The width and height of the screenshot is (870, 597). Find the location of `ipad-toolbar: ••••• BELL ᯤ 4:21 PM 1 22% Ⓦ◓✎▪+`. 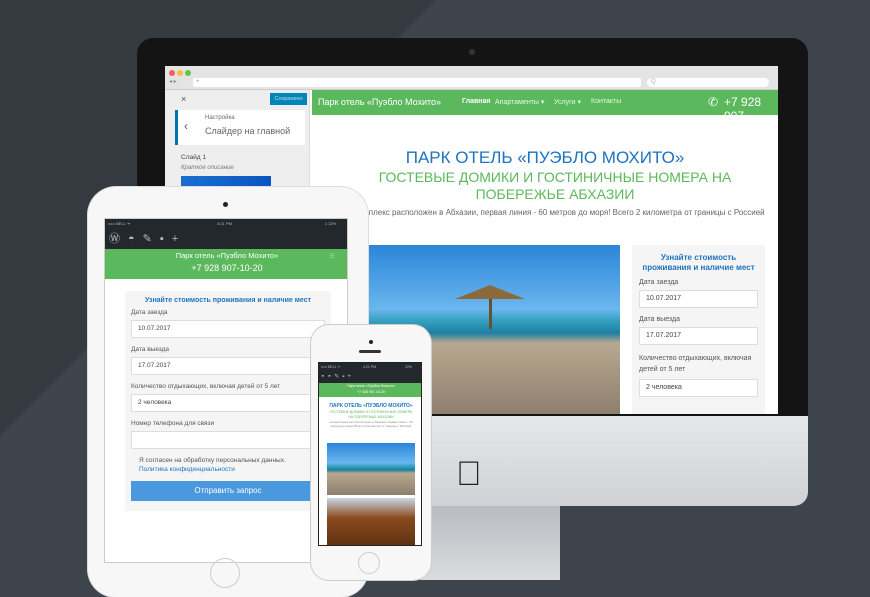

ipad-toolbar: ••••• BELL ᯤ 4:21 PM 1 22% Ⓦ◓✎▪+ is located at coordinates (226, 234).